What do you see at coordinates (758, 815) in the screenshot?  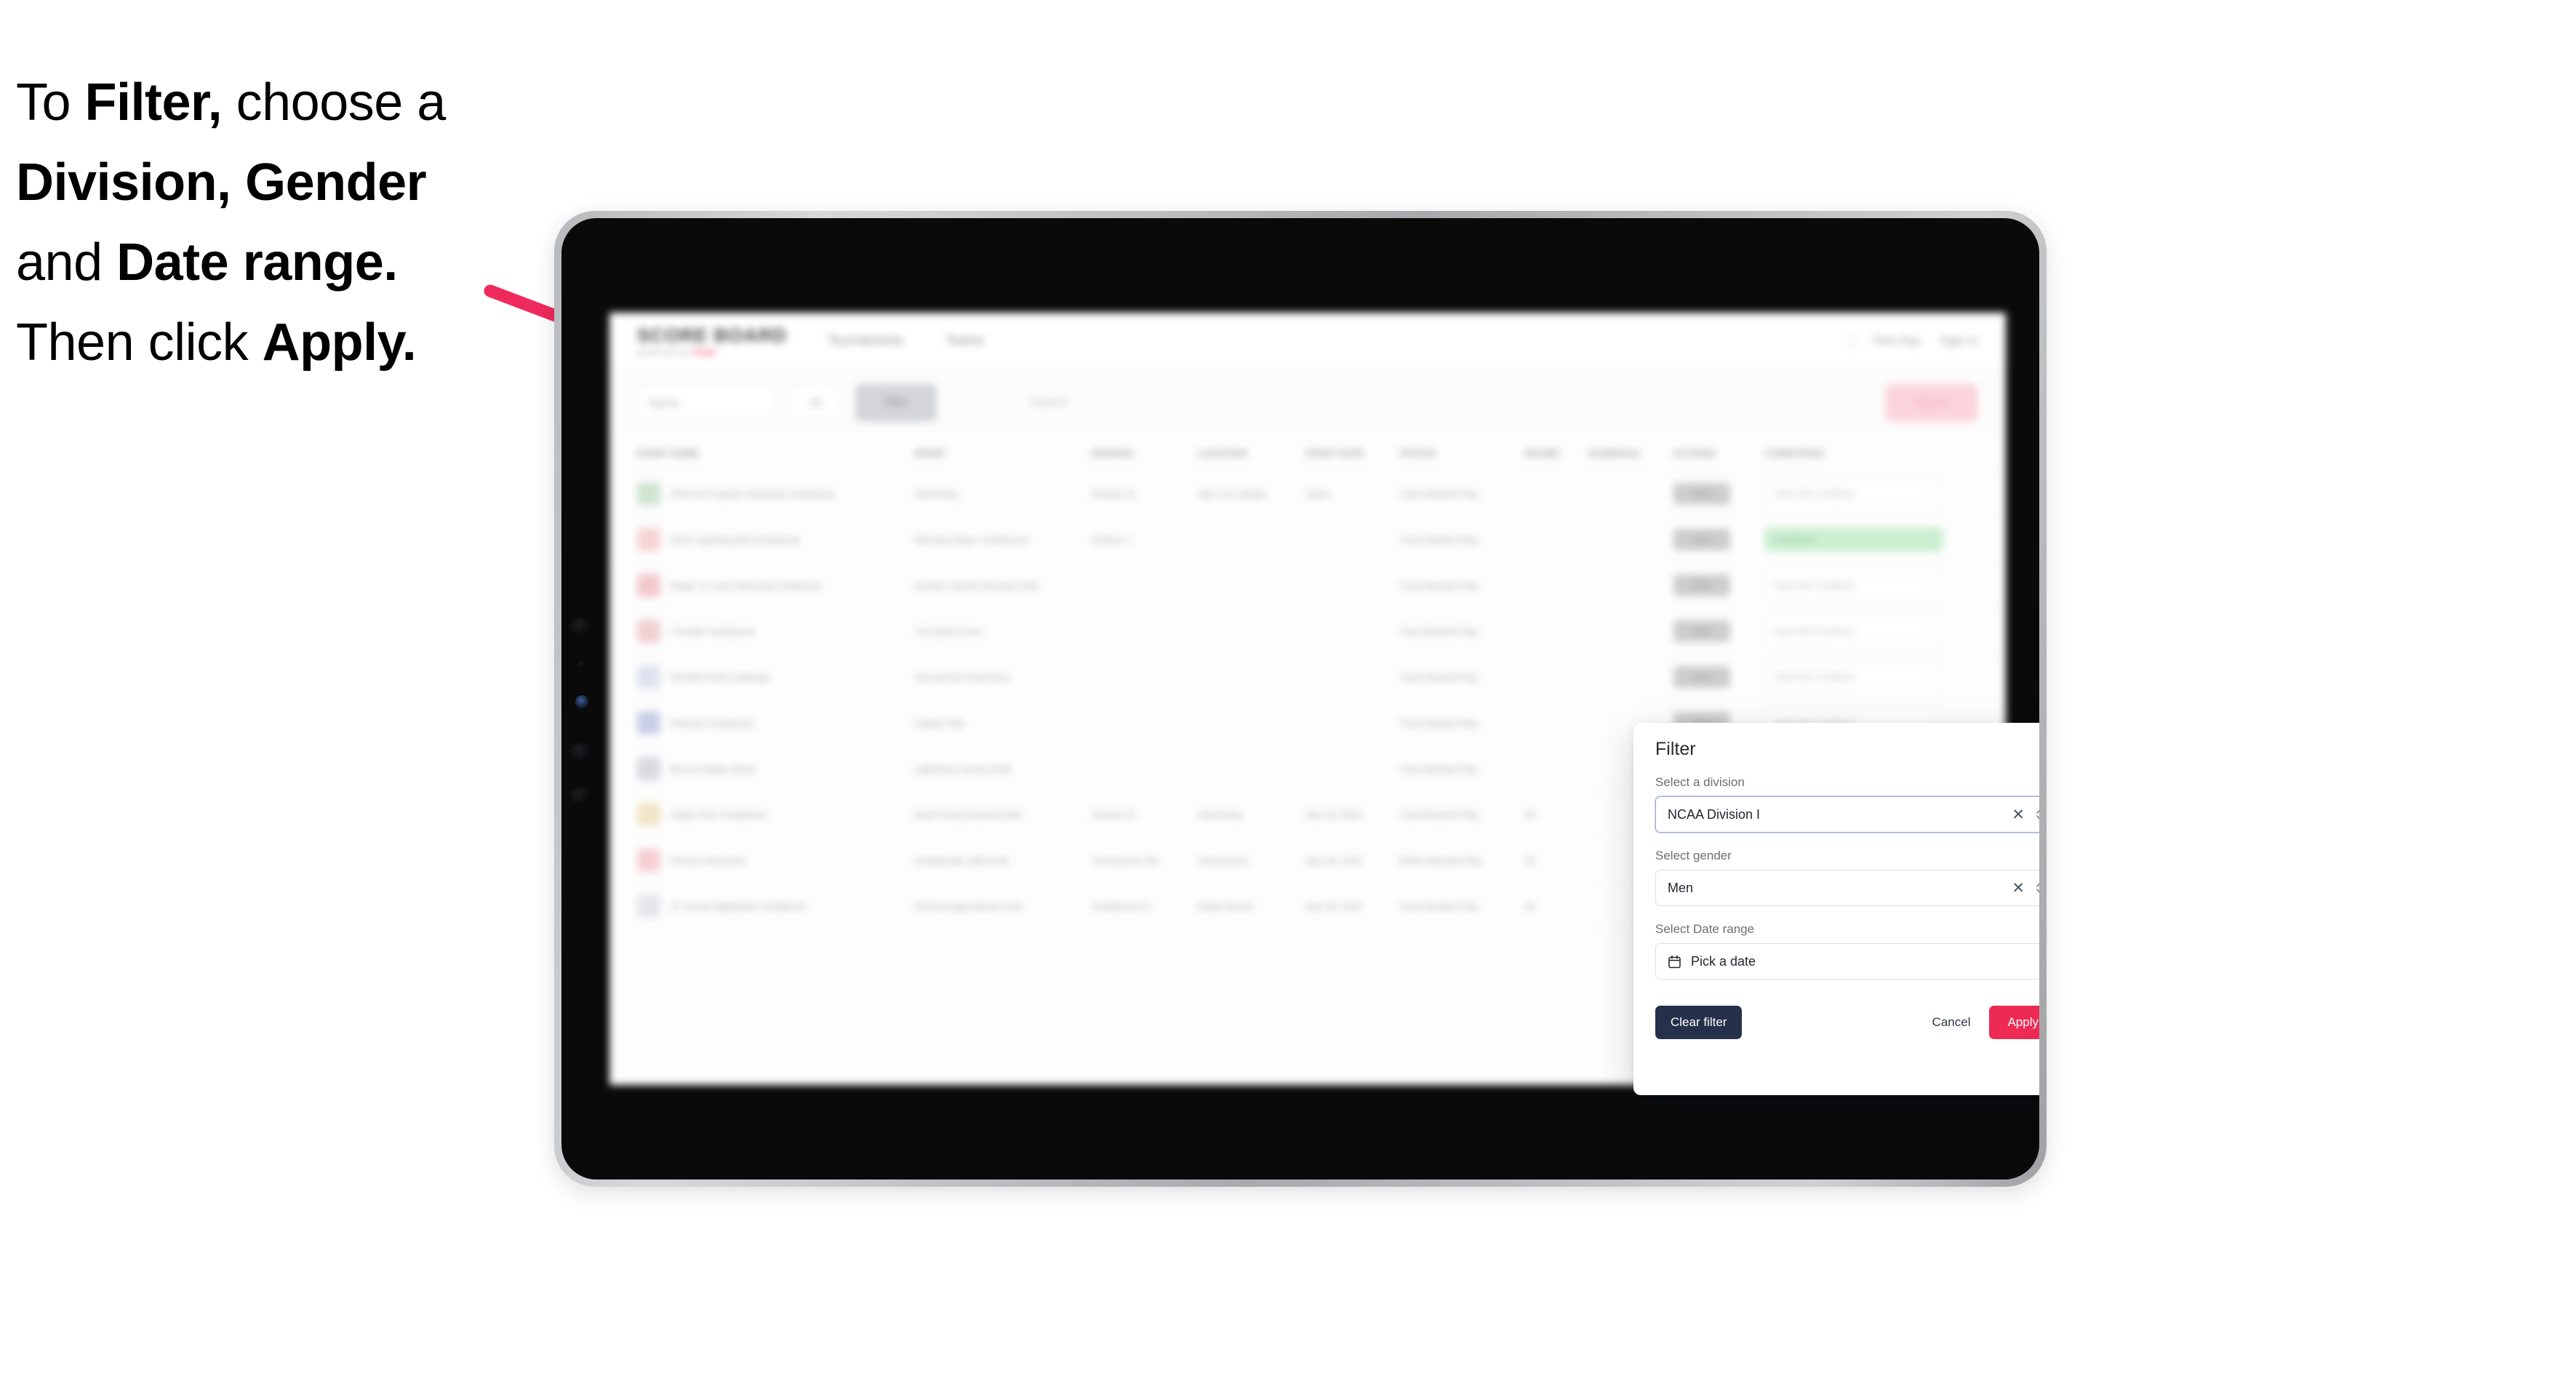 I see `event-name-cell: Valley Park Invitational` at bounding box center [758, 815].